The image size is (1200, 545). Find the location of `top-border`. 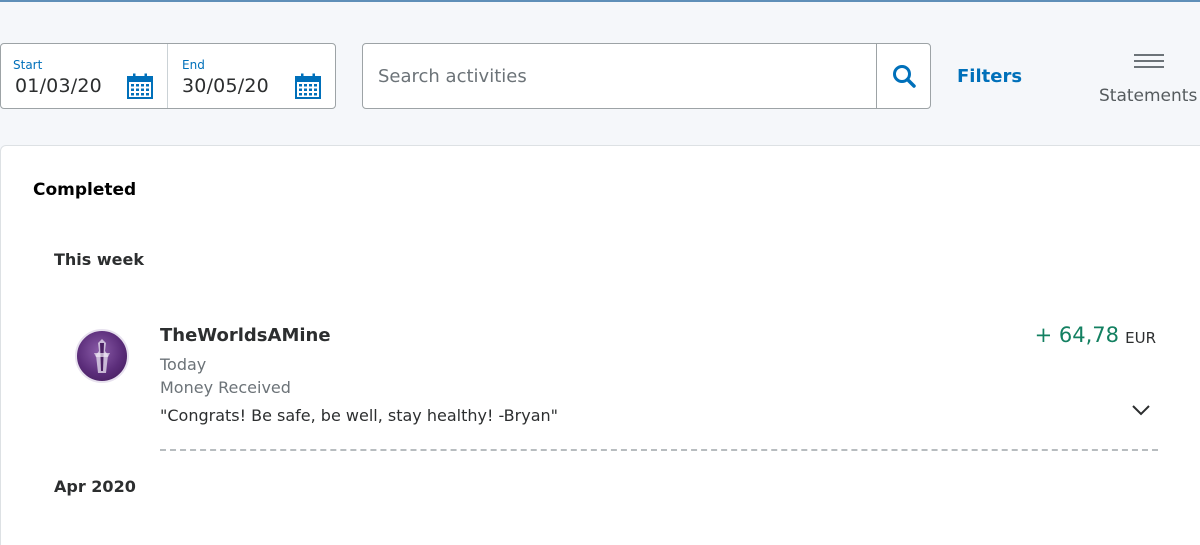

top-border is located at coordinates (600, 1).